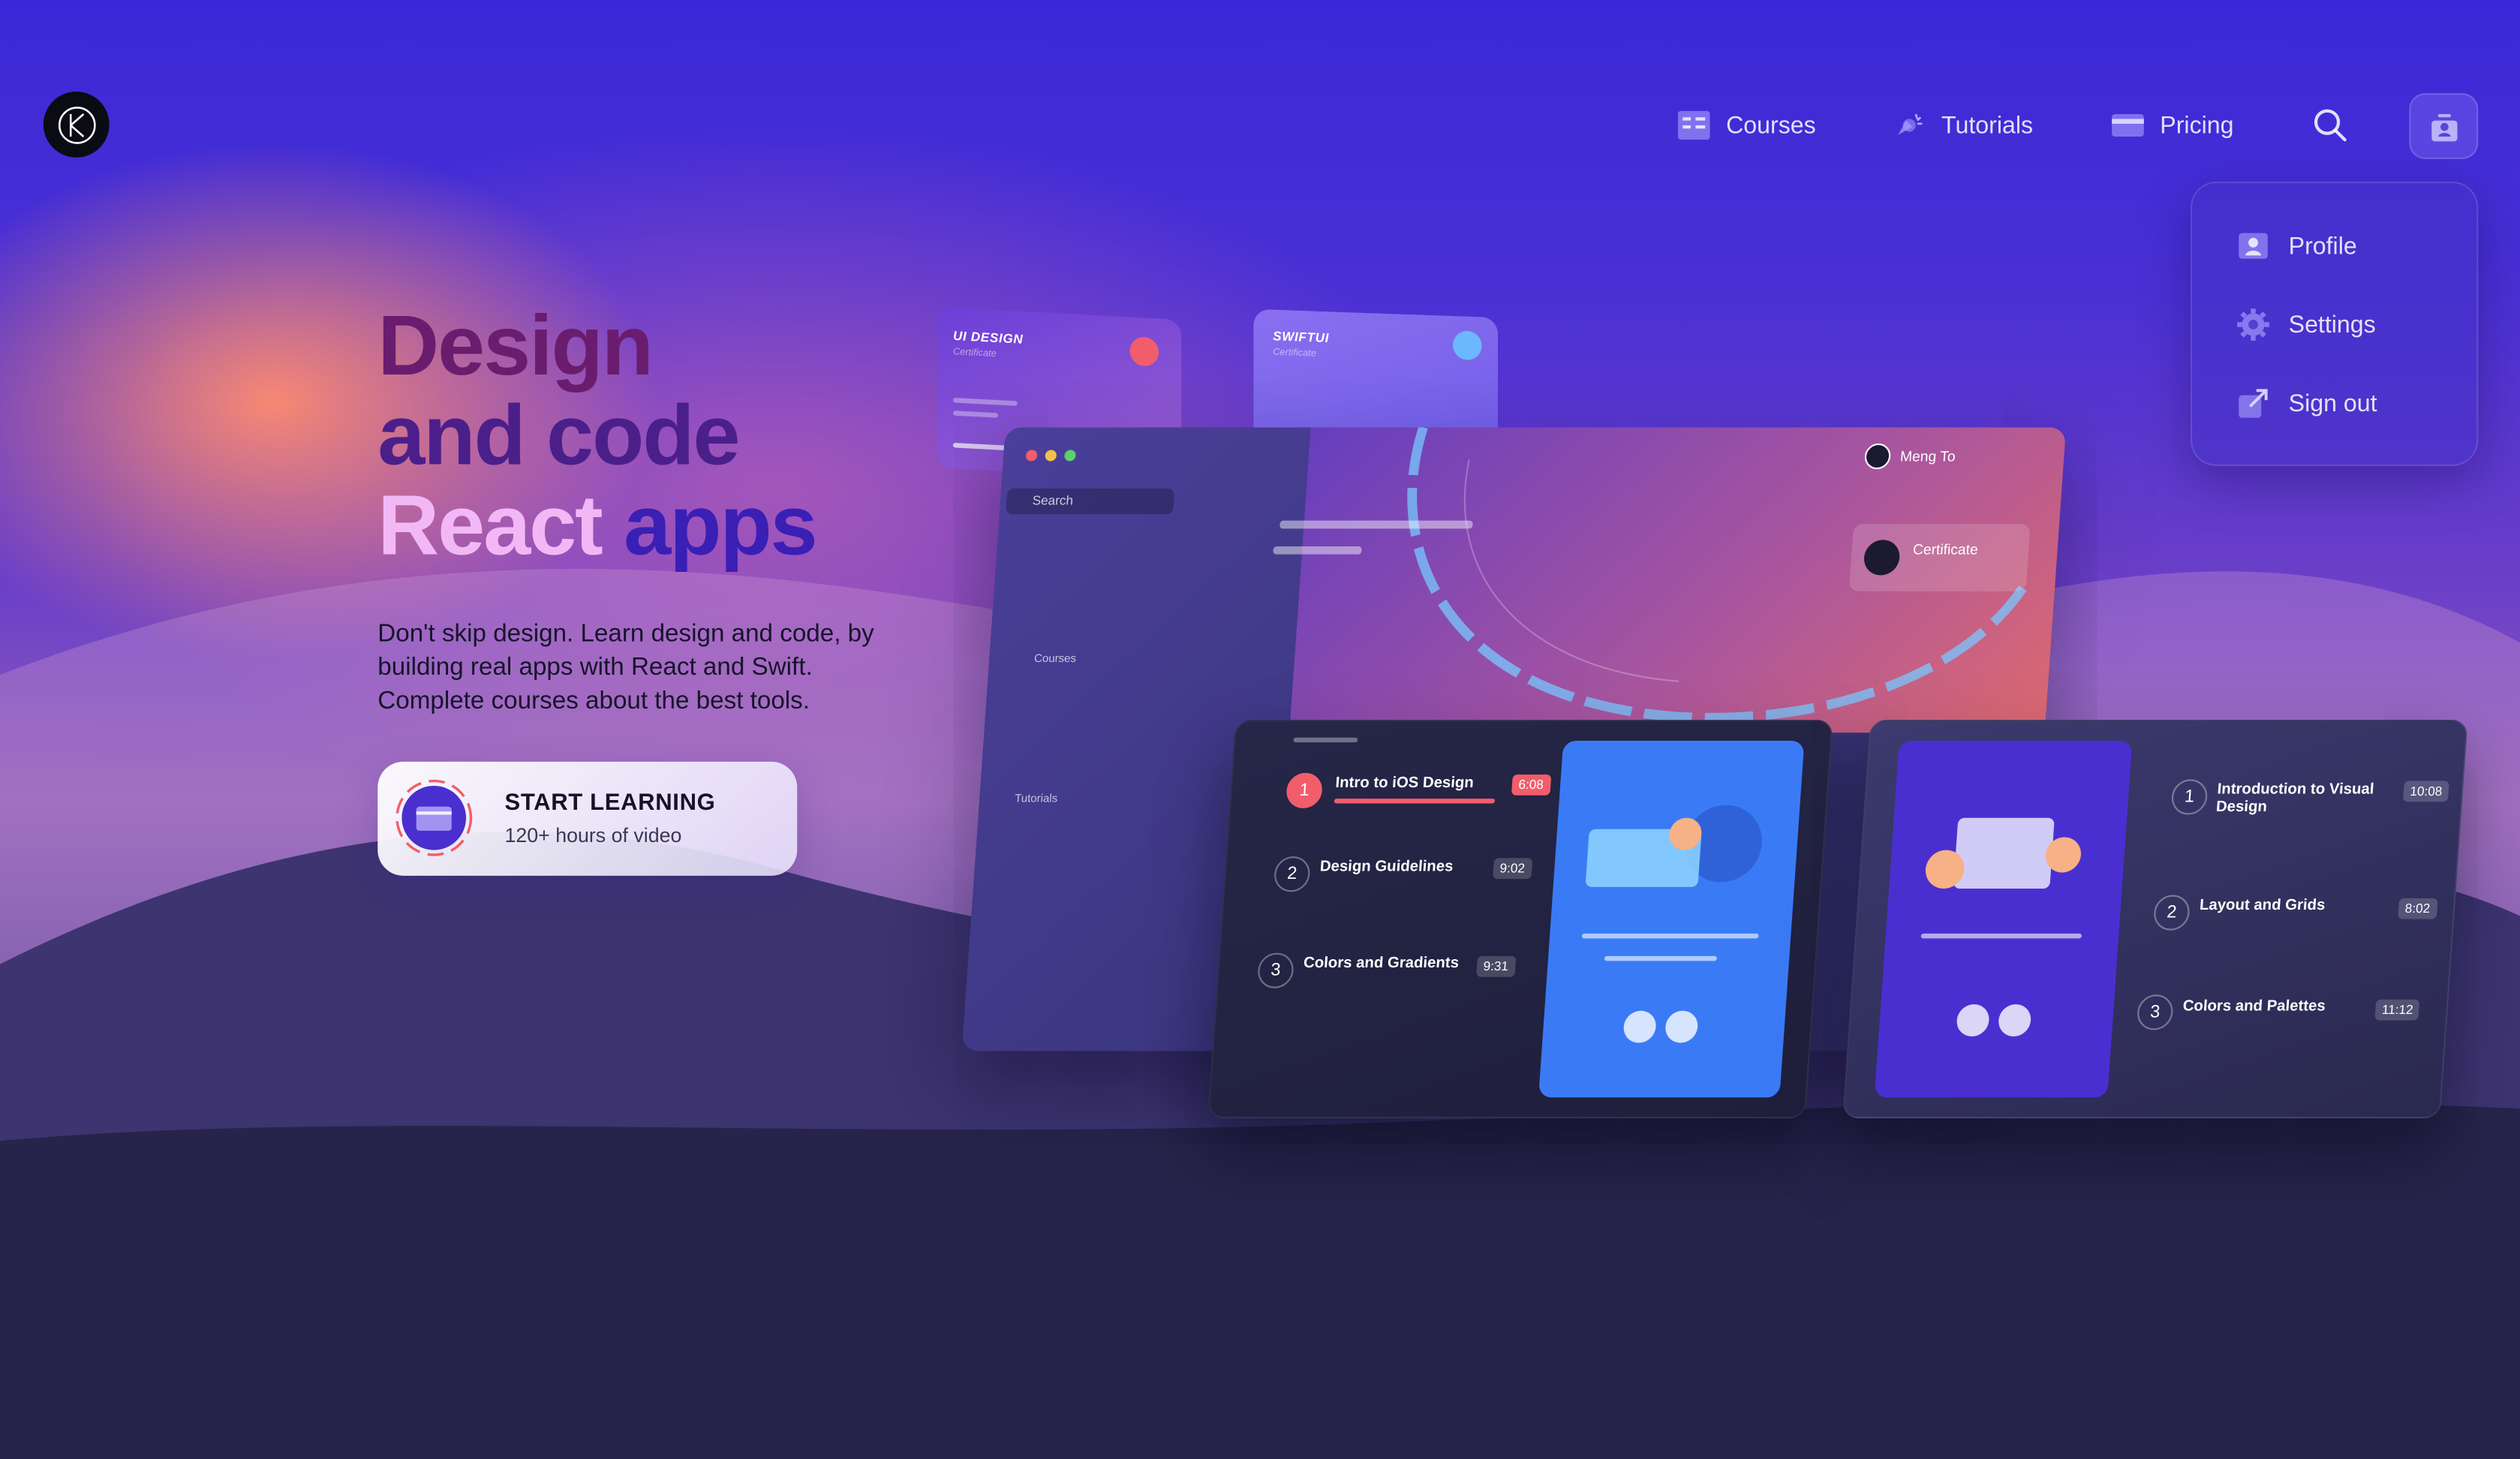  What do you see at coordinates (2295, 799) in the screenshot?
I see `right-list-title-1: Introduction to Visual Design` at bounding box center [2295, 799].